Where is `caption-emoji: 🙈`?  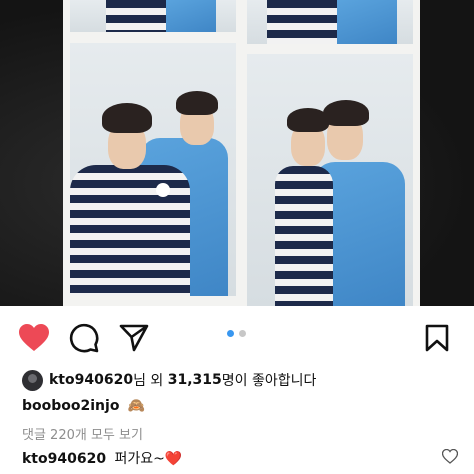 caption-emoji: 🙈 is located at coordinates (136, 406).